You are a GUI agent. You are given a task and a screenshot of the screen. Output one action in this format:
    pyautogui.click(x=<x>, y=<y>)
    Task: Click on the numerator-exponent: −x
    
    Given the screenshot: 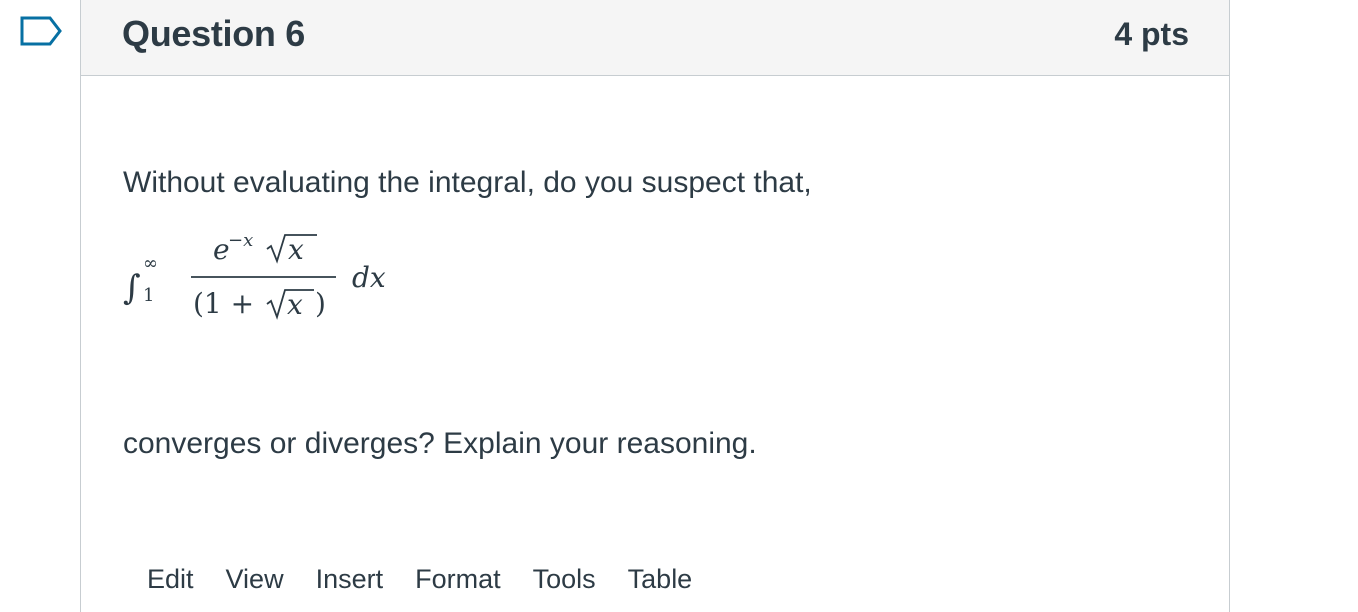 What is the action you would take?
    pyautogui.click(x=240, y=240)
    